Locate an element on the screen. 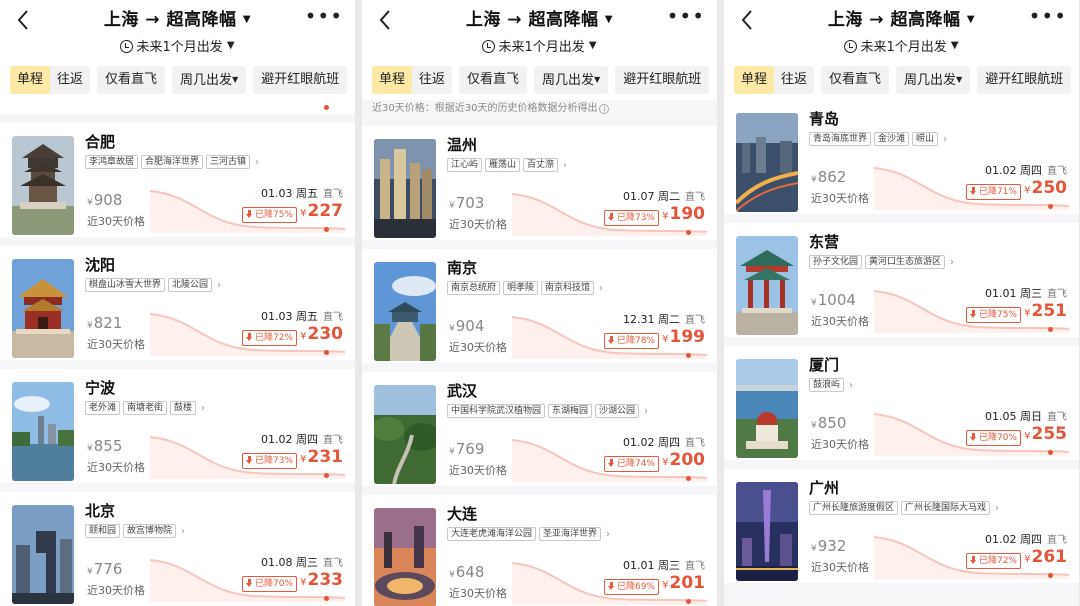  departure-date-text: 01.08 周三 is located at coordinates (289, 562).